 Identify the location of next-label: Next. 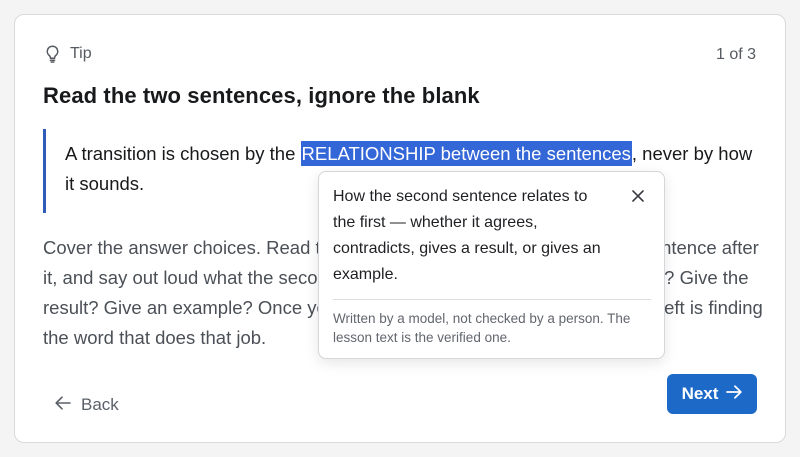
(700, 393).